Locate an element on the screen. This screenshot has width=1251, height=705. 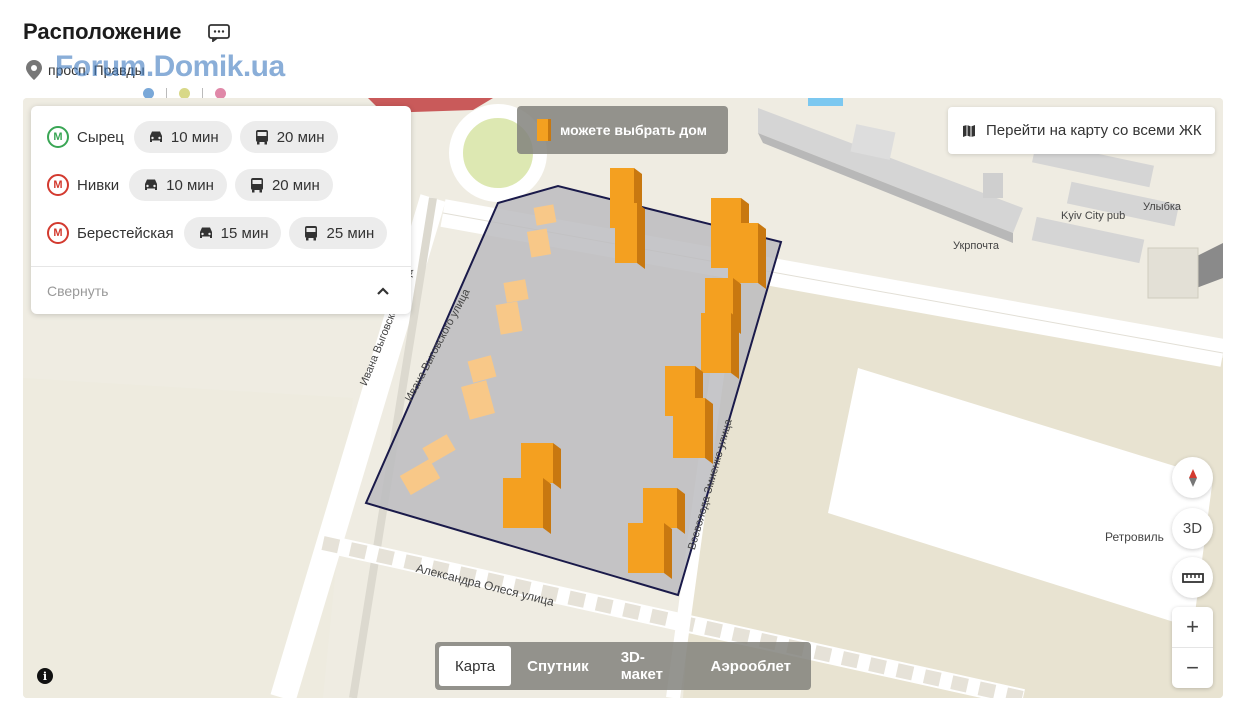
poi-label: Улыбка is located at coordinates (1162, 207).